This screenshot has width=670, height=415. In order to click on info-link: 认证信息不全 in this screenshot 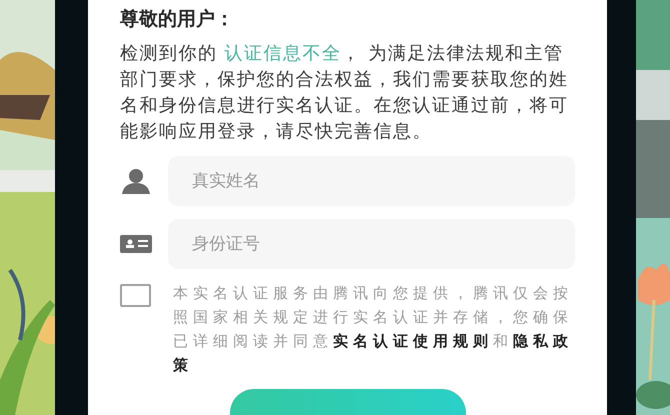, I will do `click(283, 53)`.